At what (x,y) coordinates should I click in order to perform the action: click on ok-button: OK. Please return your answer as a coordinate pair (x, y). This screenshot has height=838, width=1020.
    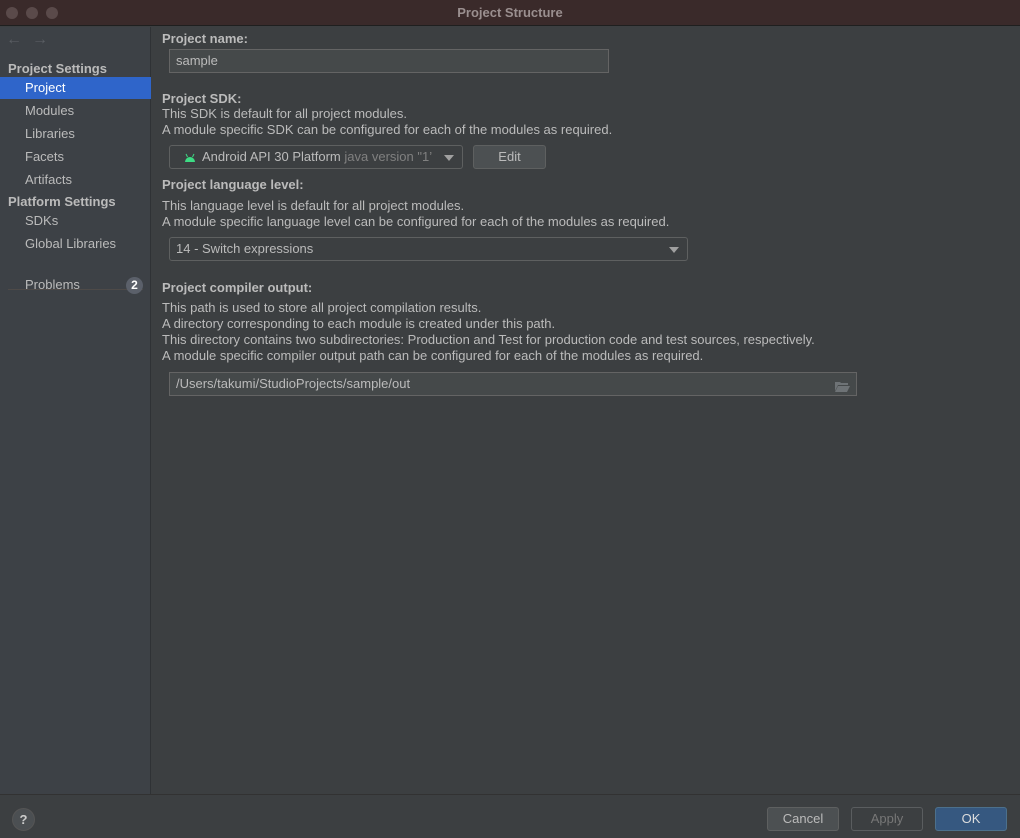
    Looking at the image, I should click on (971, 819).